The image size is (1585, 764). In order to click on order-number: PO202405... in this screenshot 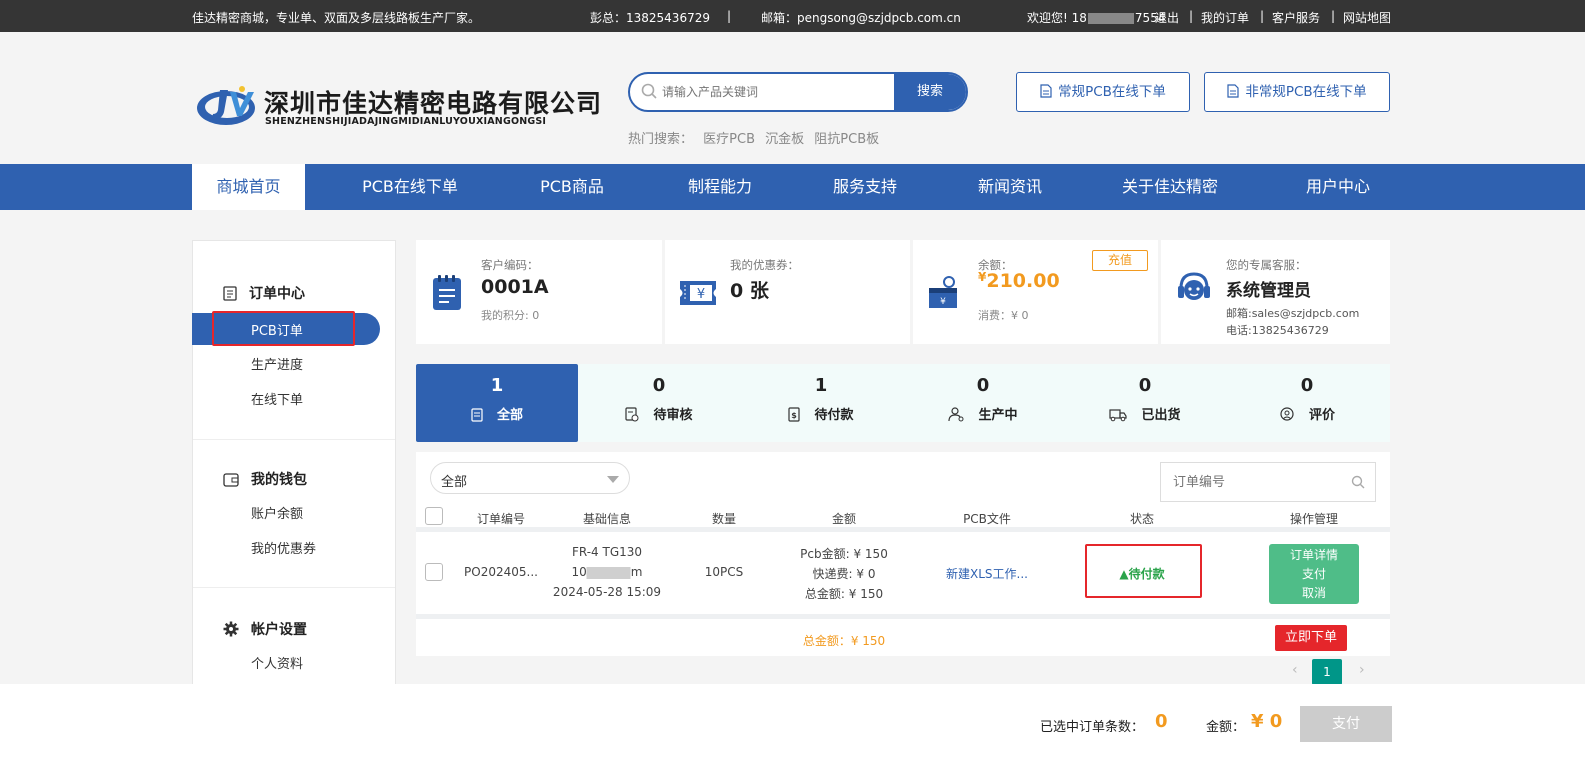, I will do `click(501, 572)`.